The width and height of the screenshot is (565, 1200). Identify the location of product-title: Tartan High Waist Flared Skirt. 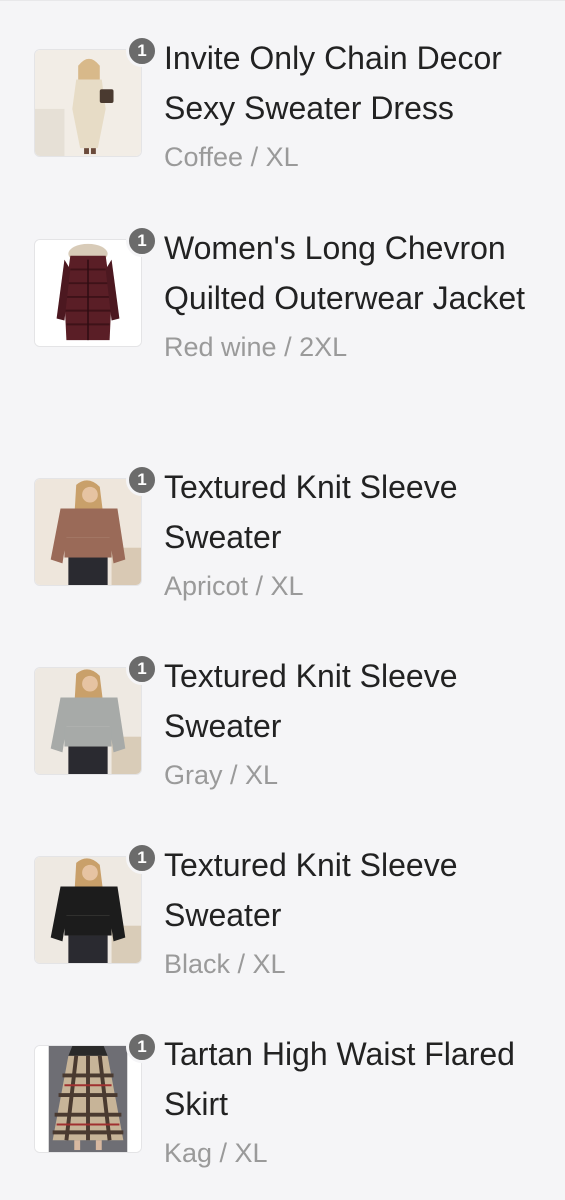
(361, 1079).